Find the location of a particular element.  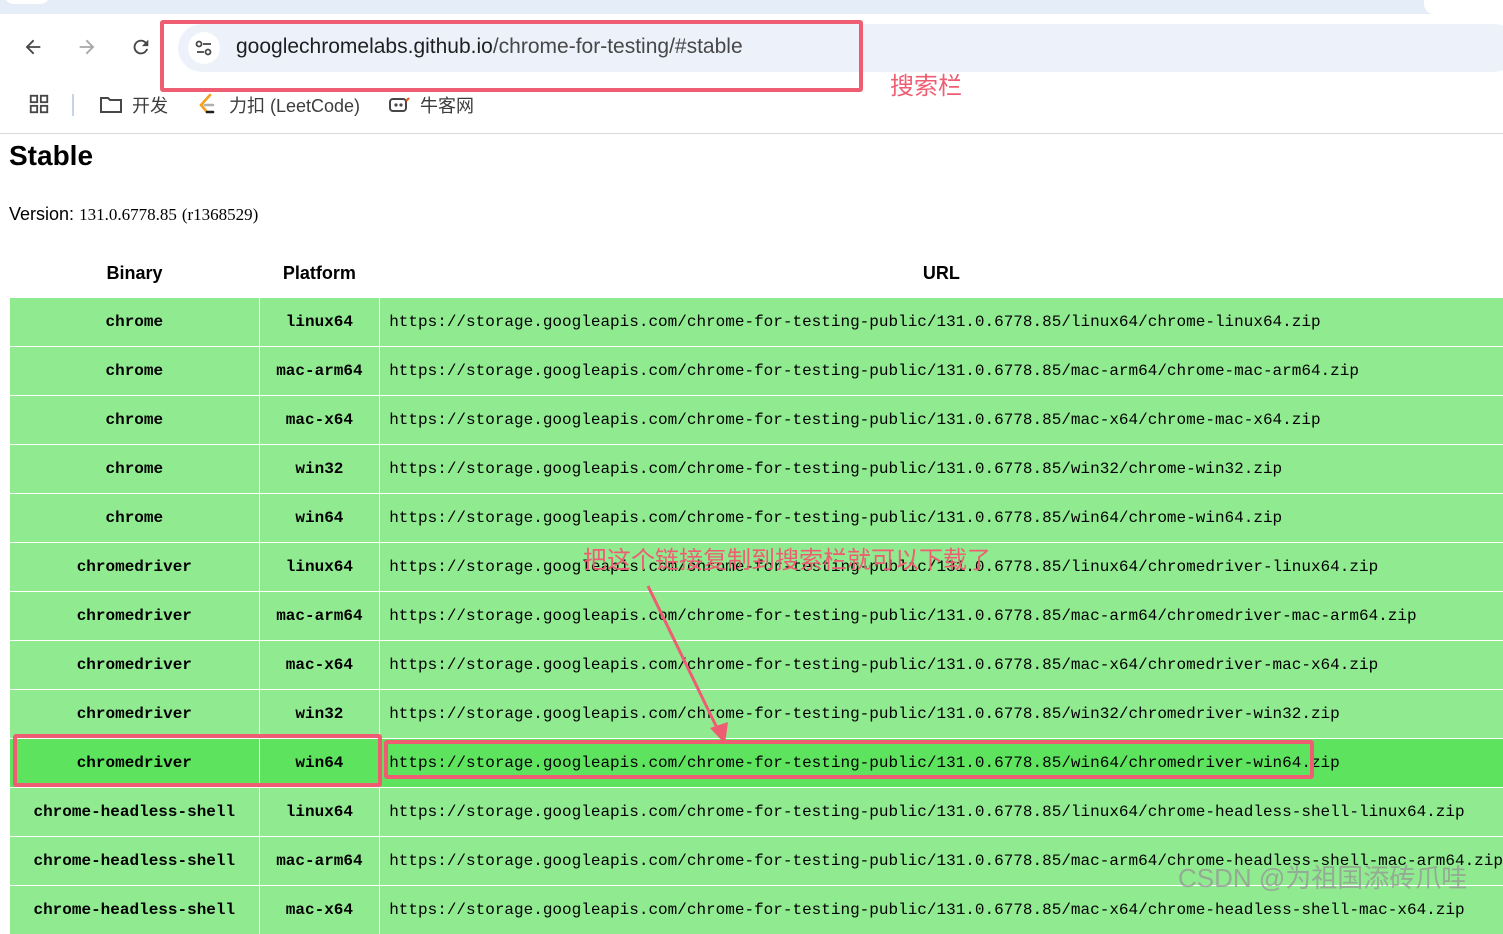

header-platform: Platform is located at coordinates (319, 274).